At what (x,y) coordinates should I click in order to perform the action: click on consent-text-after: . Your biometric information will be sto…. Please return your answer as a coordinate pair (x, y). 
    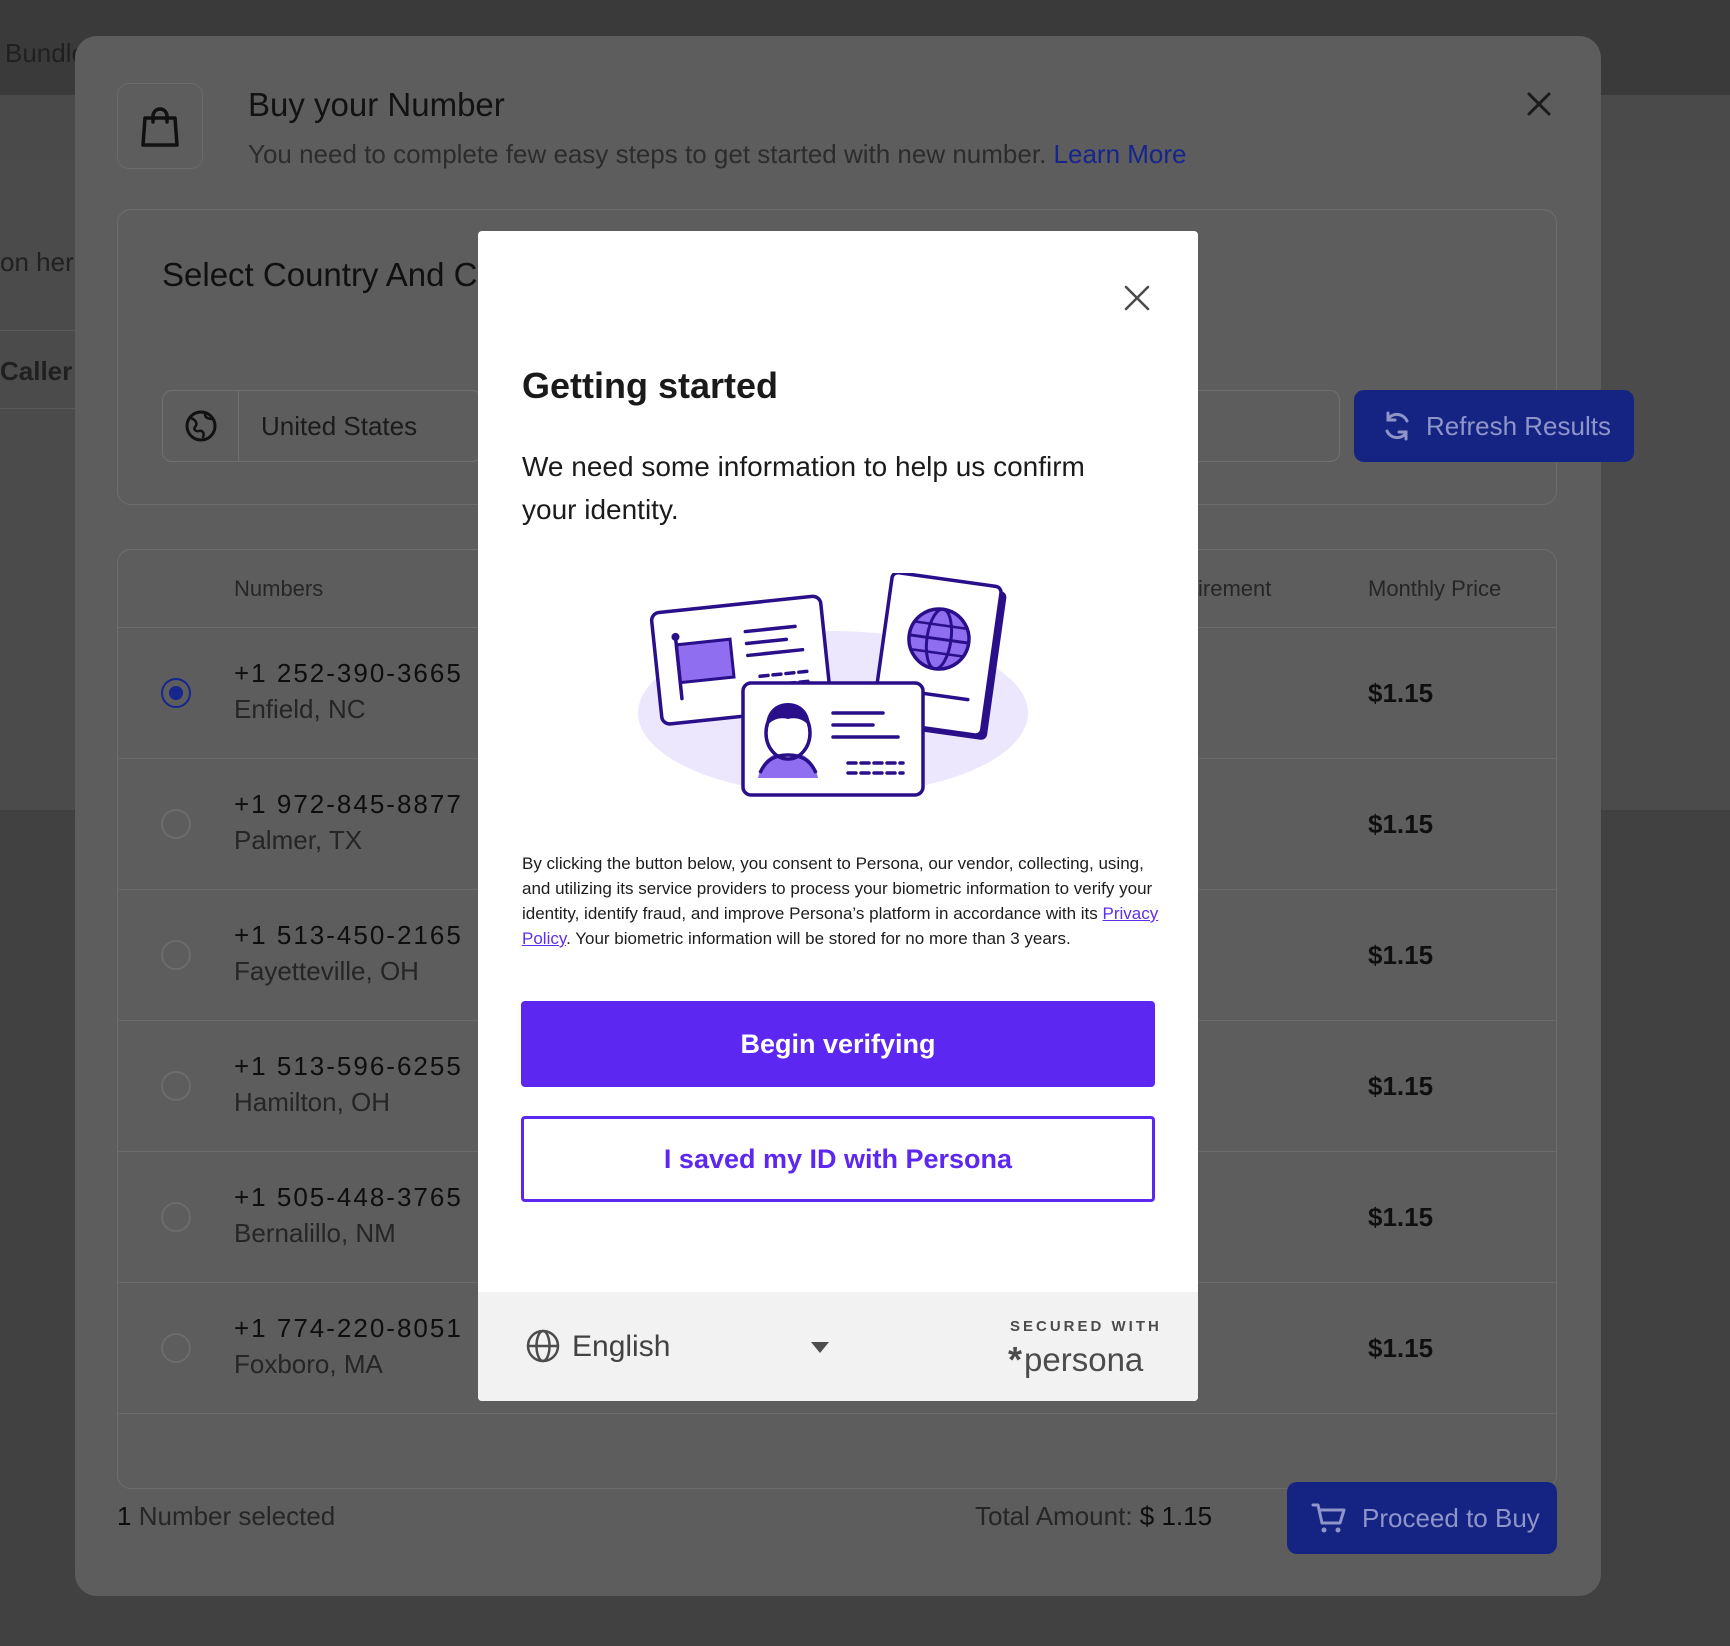
    Looking at the image, I should click on (818, 938).